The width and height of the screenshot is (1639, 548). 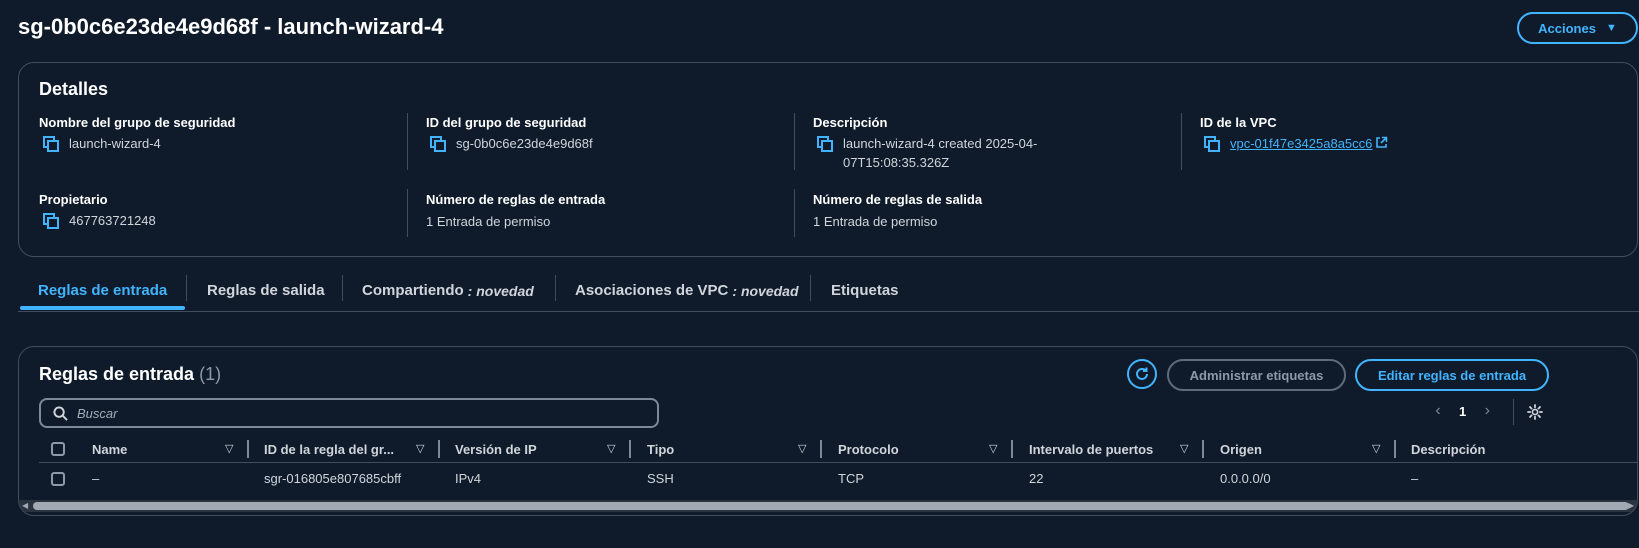 What do you see at coordinates (96, 478) in the screenshot?
I see `cell-name: –` at bounding box center [96, 478].